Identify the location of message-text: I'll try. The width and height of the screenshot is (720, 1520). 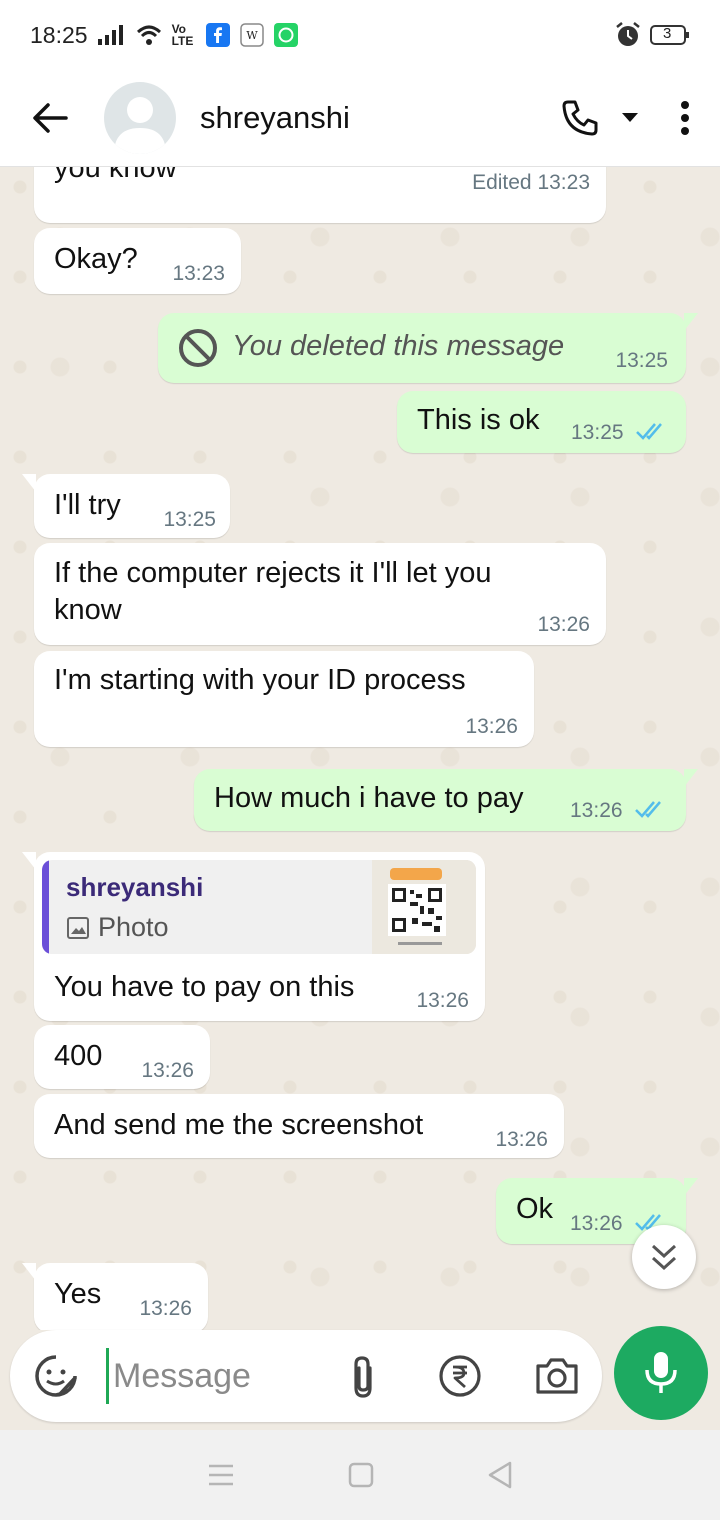
(87, 505).